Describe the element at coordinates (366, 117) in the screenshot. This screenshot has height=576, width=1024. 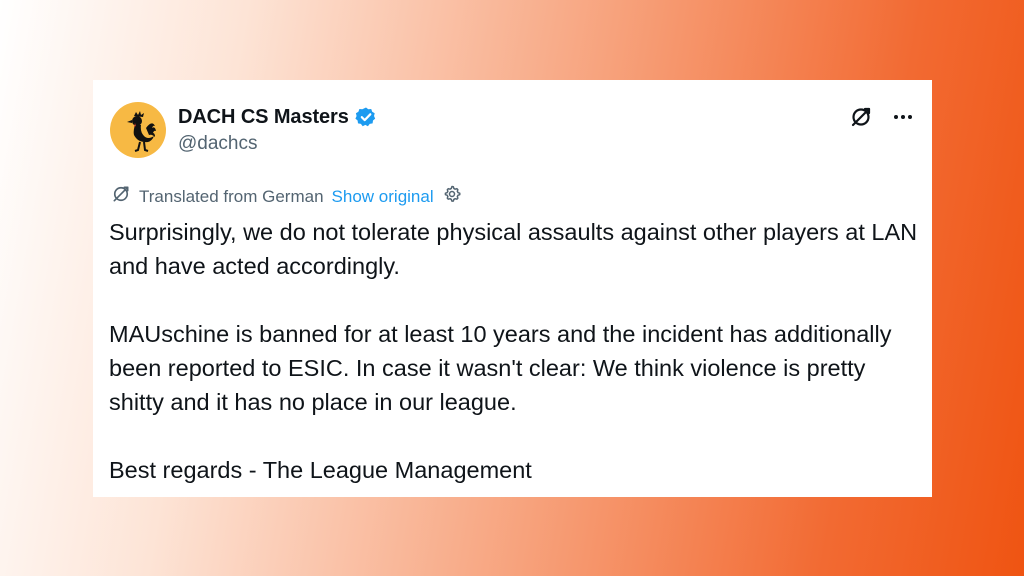
I see `verified-badge-icon` at that location.